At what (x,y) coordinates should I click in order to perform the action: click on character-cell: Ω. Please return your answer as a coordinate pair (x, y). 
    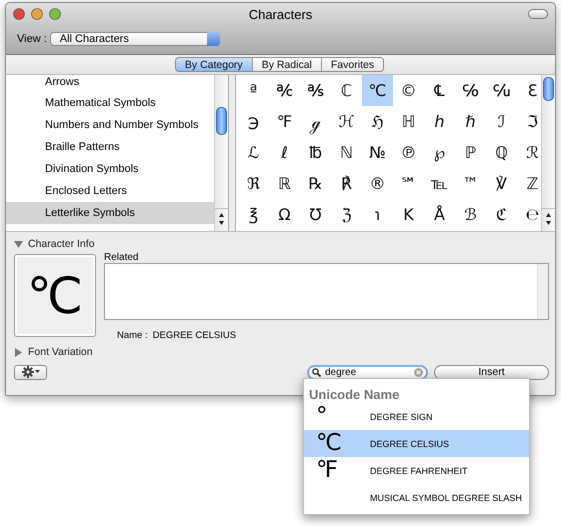
    Looking at the image, I should click on (284, 214).